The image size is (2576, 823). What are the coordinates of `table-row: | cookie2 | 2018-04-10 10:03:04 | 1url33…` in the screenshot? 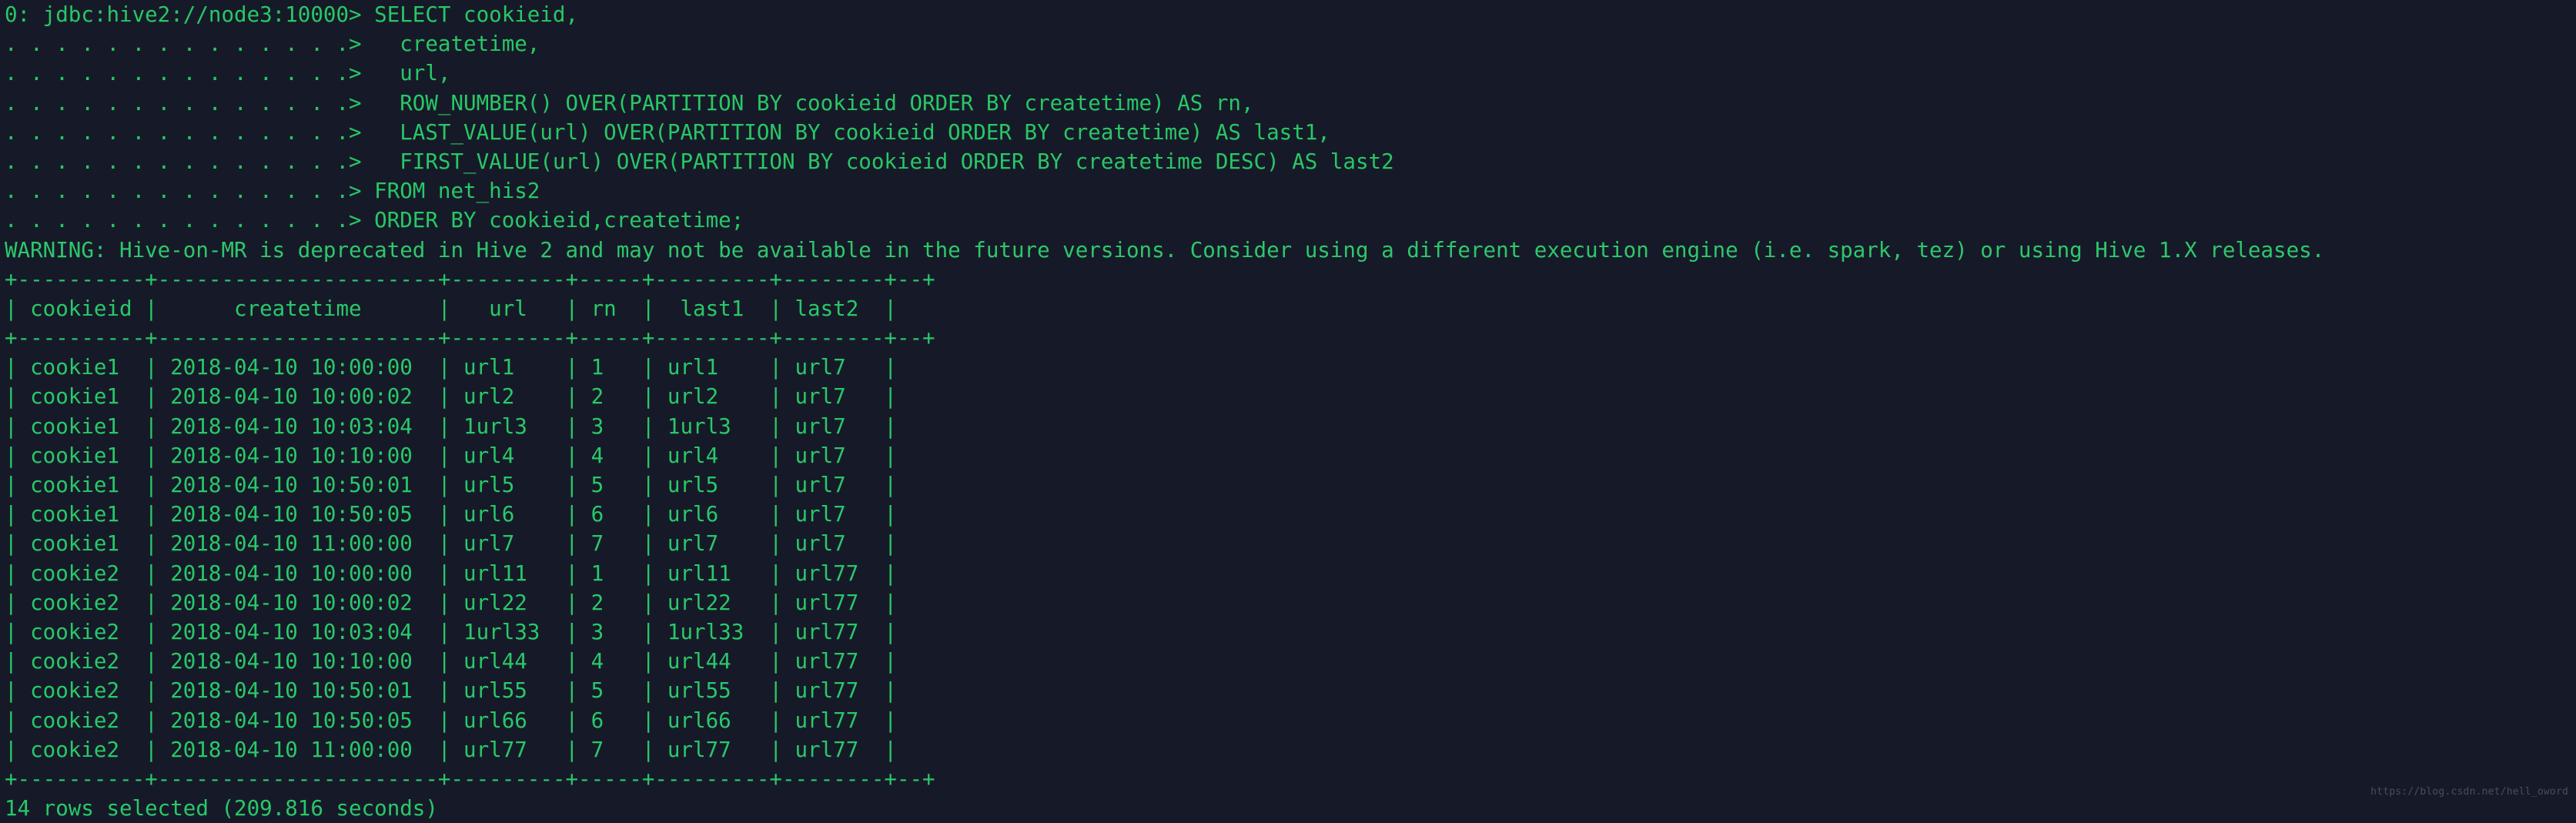 It's located at (451, 631).